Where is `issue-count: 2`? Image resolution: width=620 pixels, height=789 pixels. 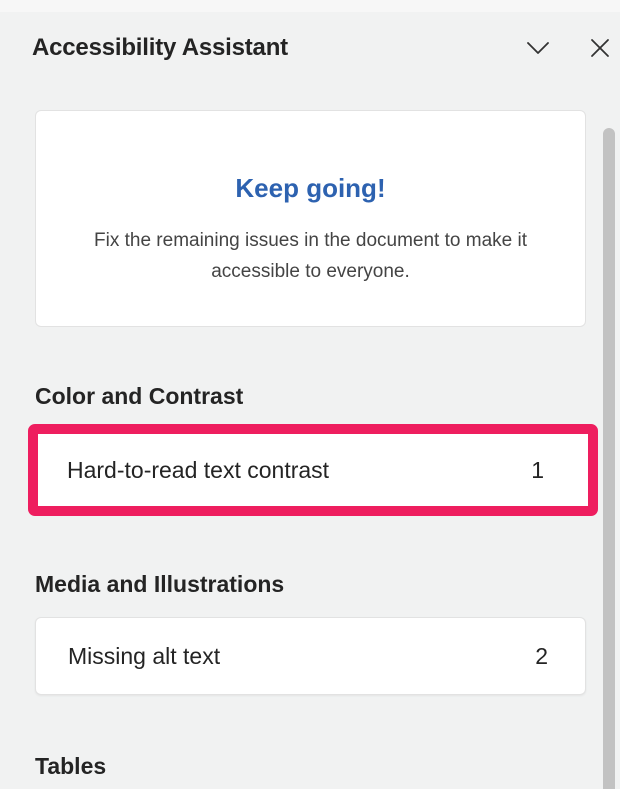 issue-count: 2 is located at coordinates (541, 655).